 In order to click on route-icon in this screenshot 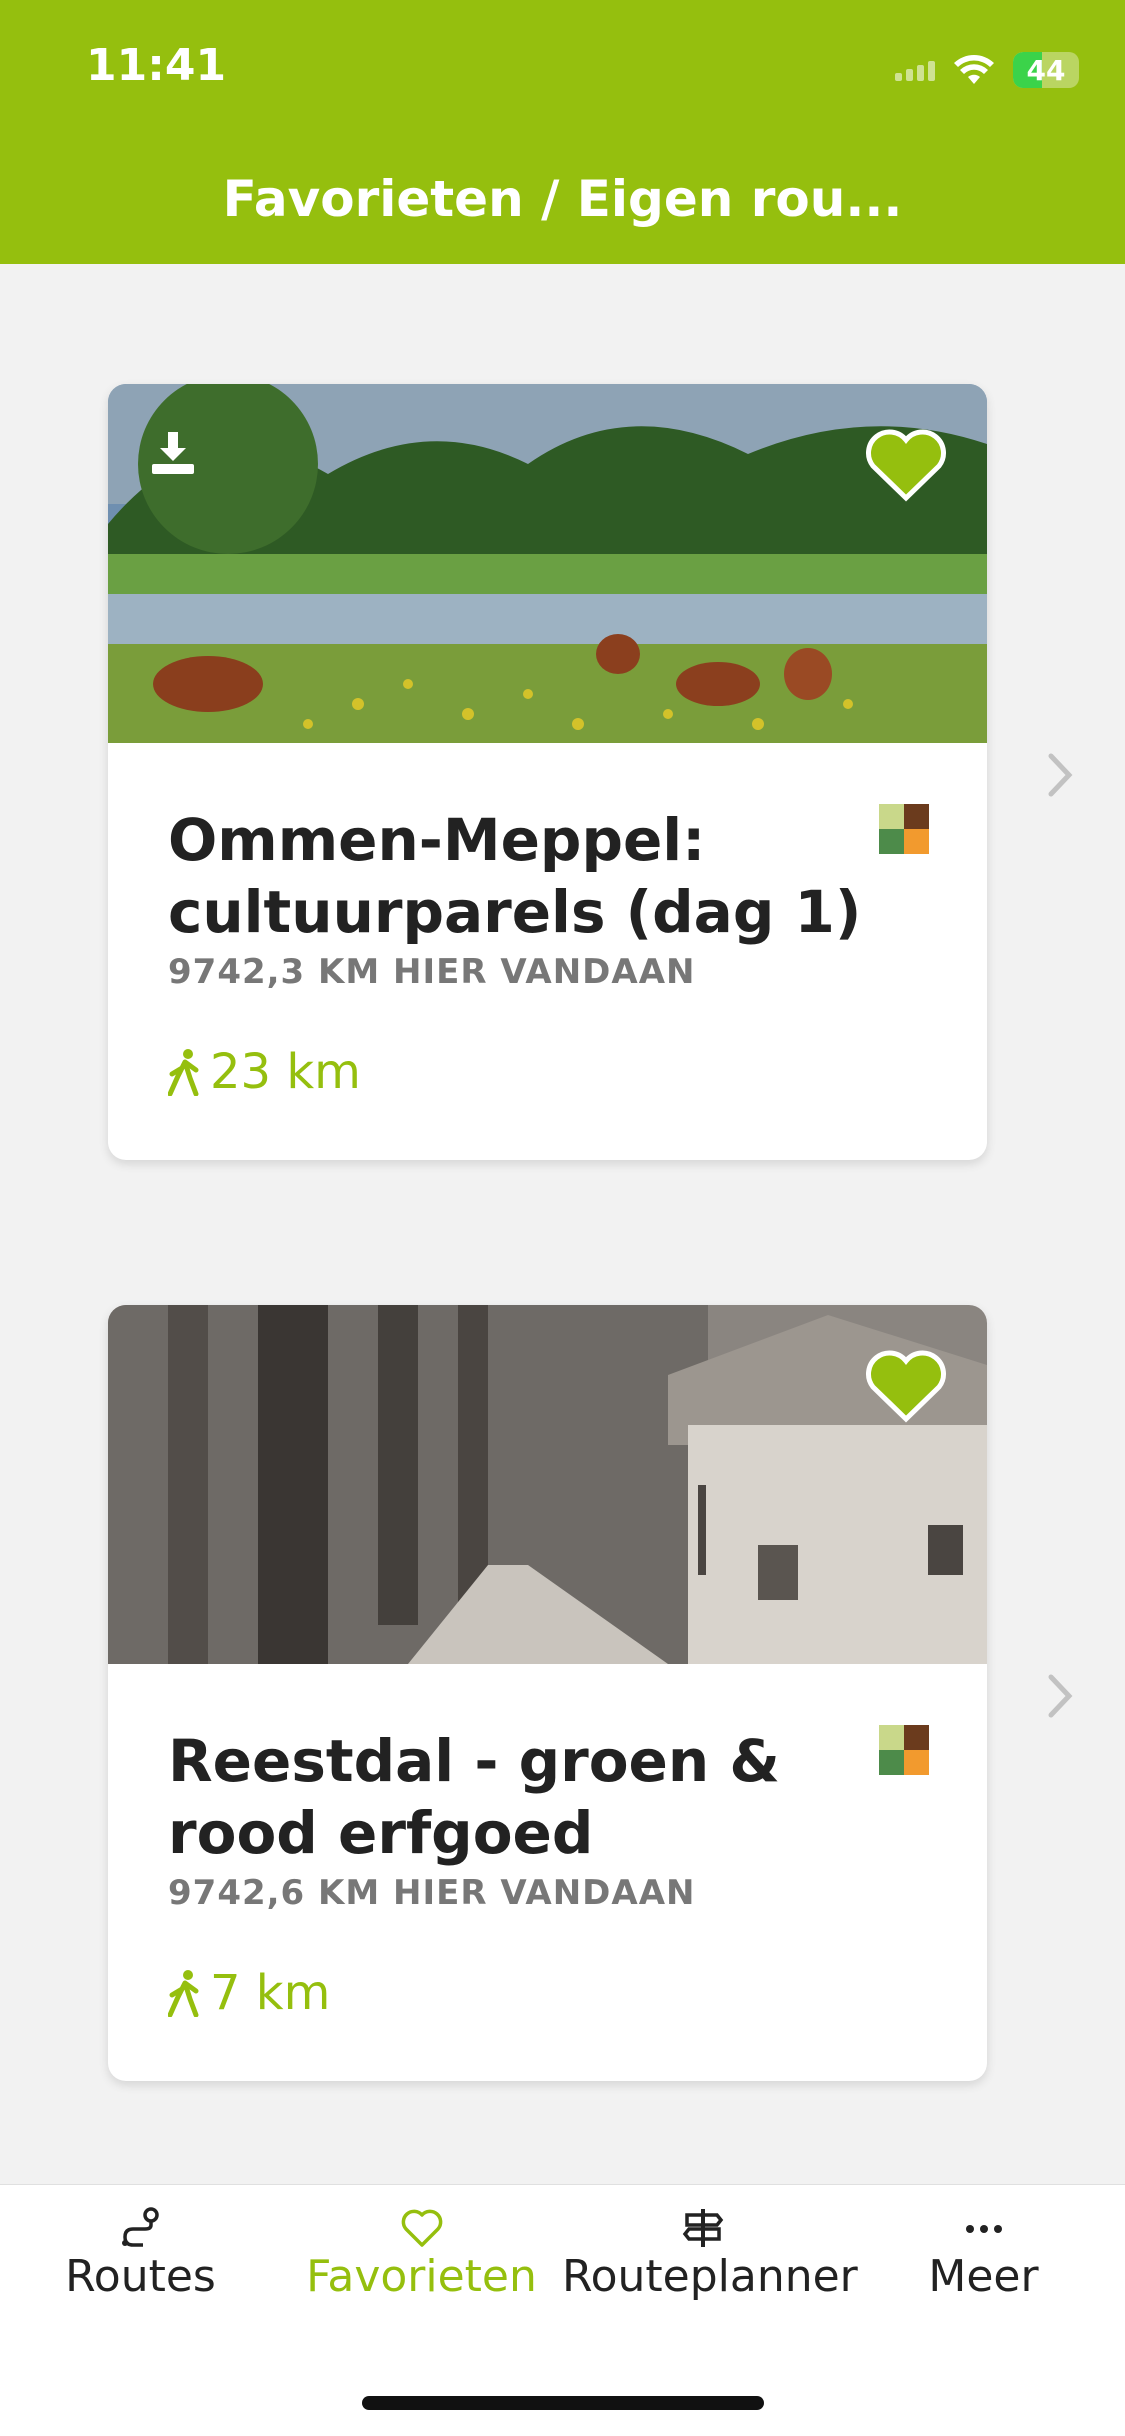, I will do `click(140, 2227)`.